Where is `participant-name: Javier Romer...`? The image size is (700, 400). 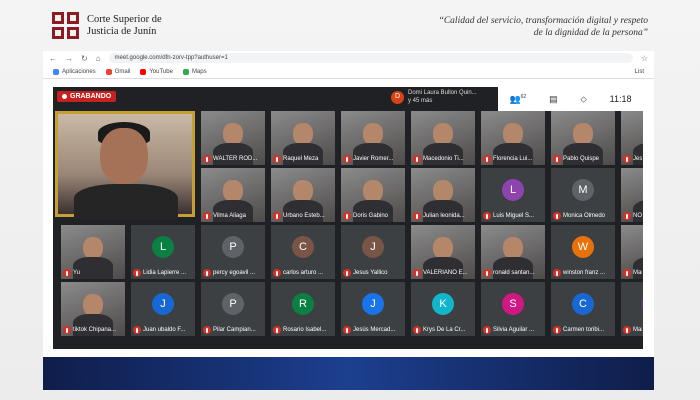 participant-name: Javier Romer... is located at coordinates (373, 159).